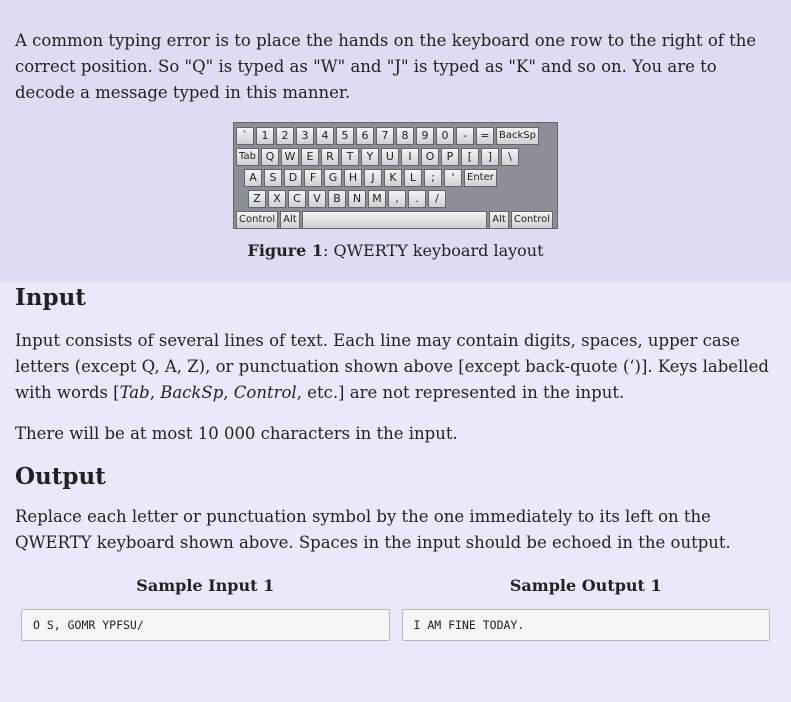  Describe the element at coordinates (469, 156) in the screenshot. I see `key-row2-11: [` at that location.